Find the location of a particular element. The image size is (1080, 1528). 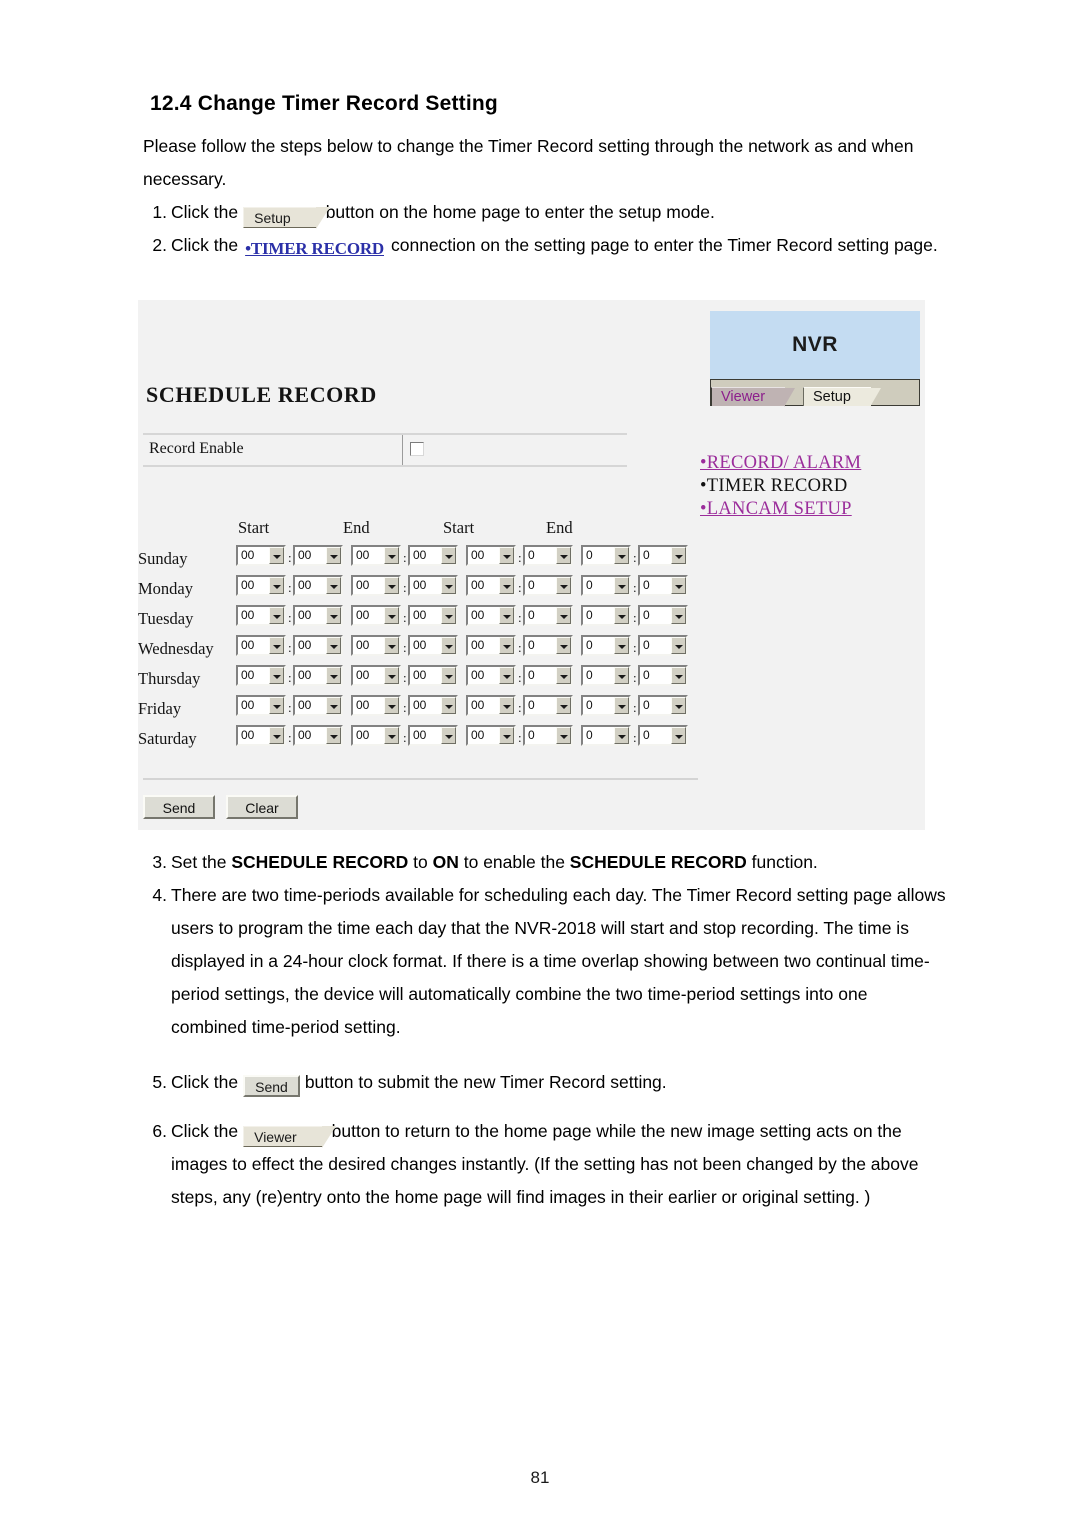

monday-end2-hour: 0 is located at coordinates (606, 585).